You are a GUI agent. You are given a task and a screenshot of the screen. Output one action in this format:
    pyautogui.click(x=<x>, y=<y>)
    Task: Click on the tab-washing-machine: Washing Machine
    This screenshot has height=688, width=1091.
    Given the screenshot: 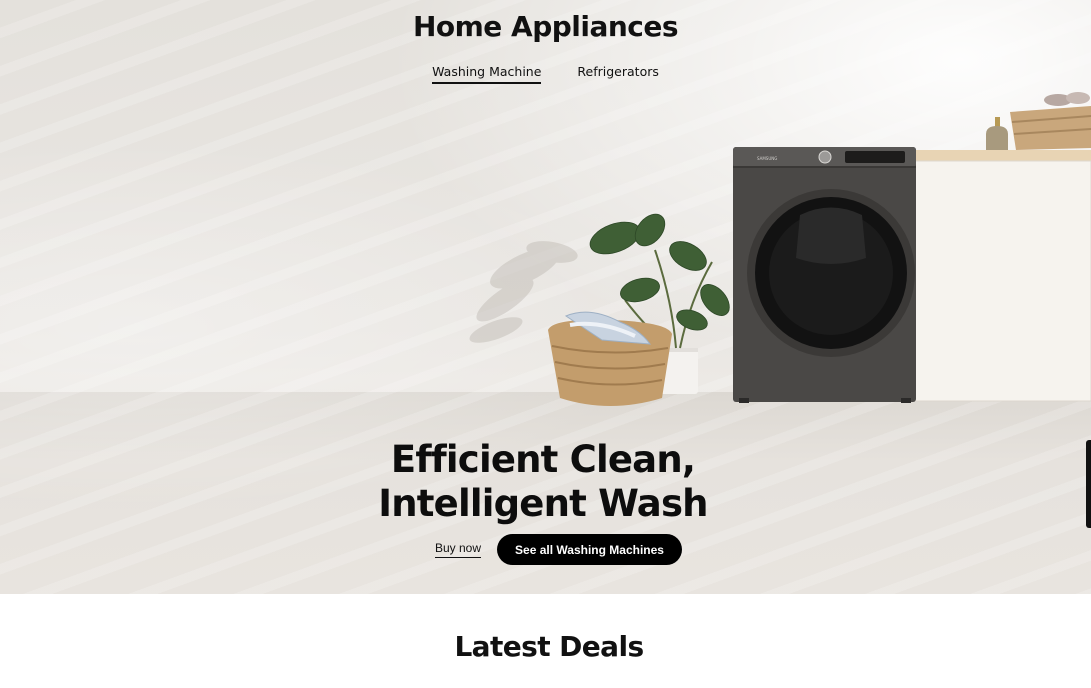 What is the action you would take?
    pyautogui.click(x=487, y=74)
    